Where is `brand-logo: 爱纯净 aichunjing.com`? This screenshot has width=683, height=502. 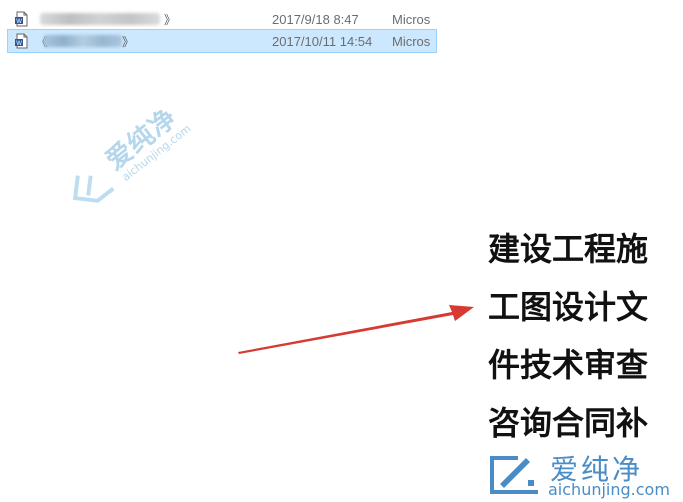
brand-logo: 爱纯净 aichunjing.com is located at coordinates (583, 474).